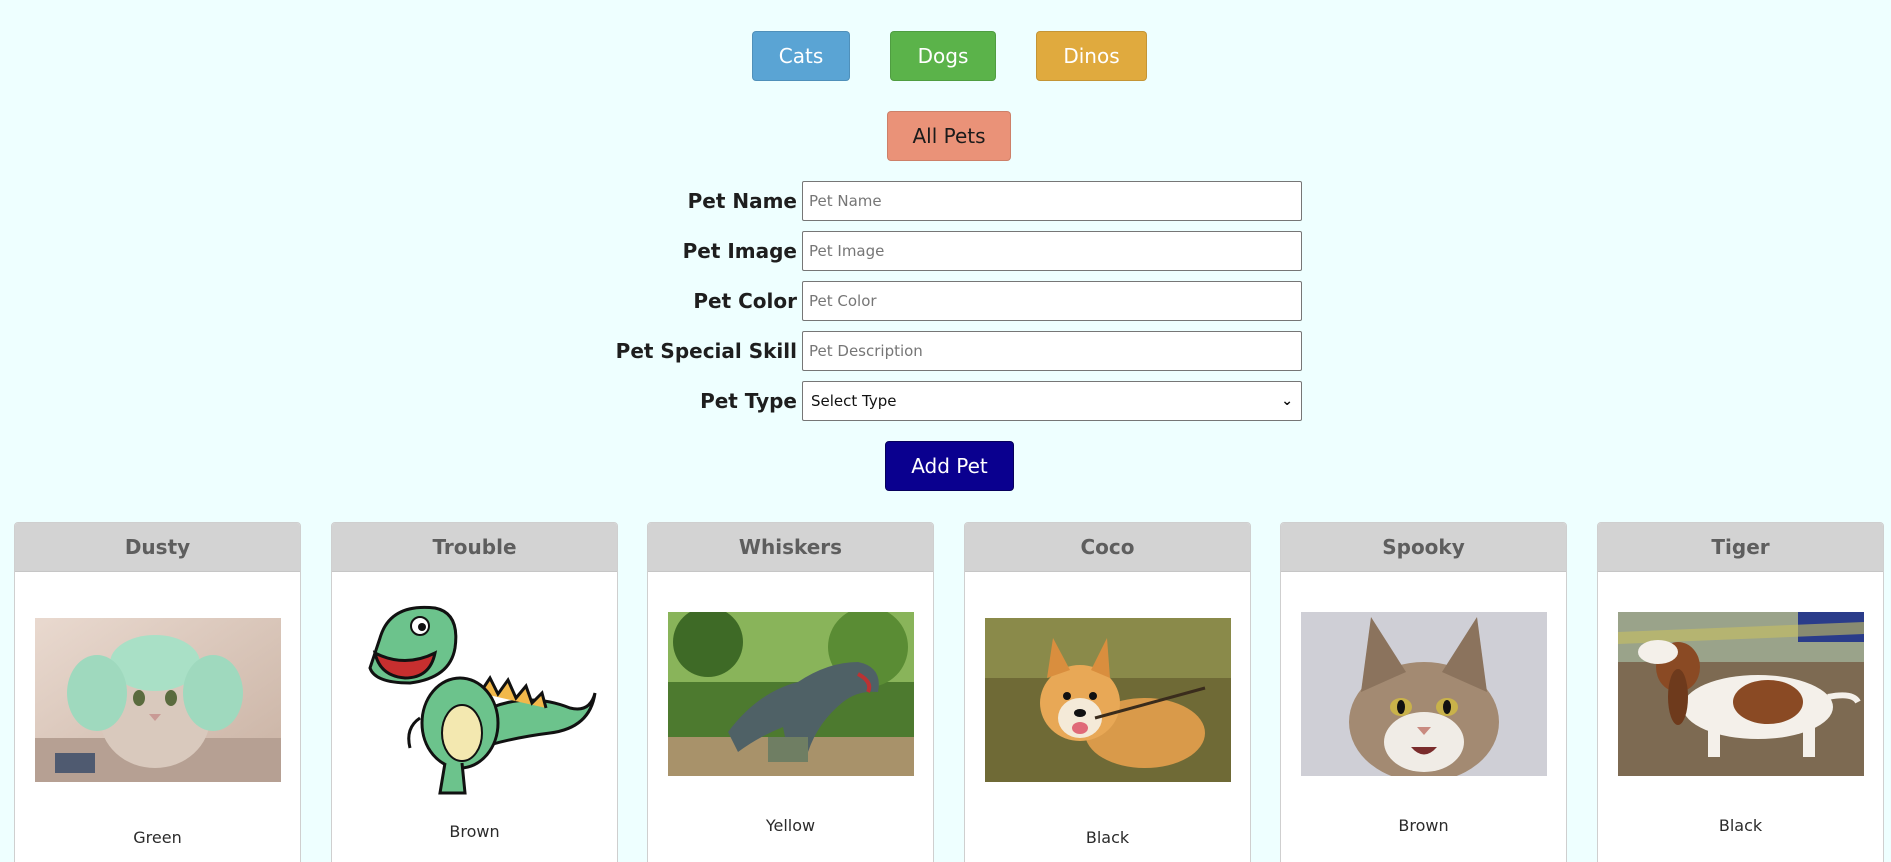  Describe the element at coordinates (1107, 547) in the screenshot. I see `pet-card-name: Coco` at that location.